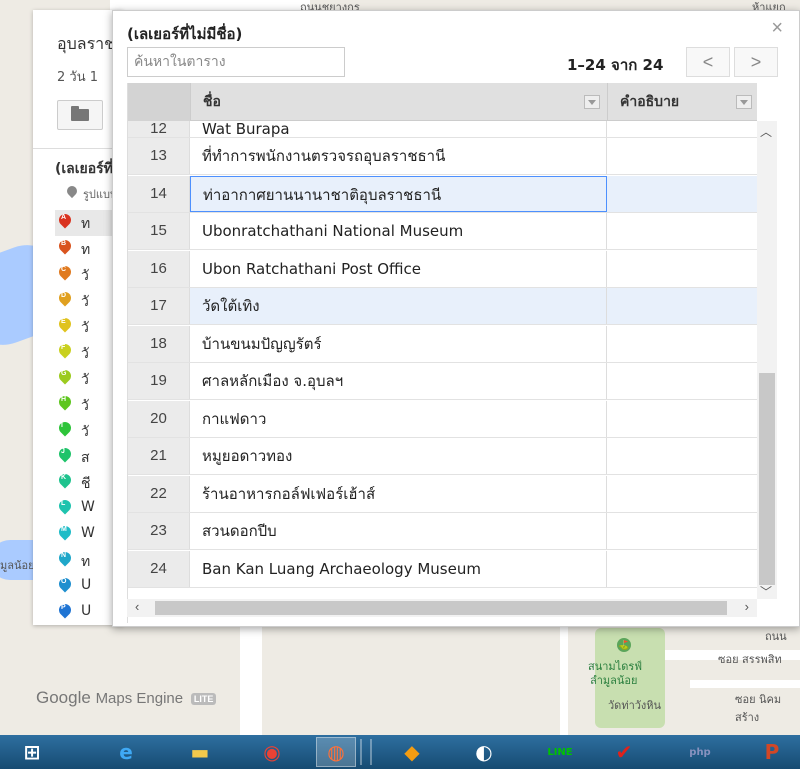 The width and height of the screenshot is (800, 769). What do you see at coordinates (624, 645) in the screenshot?
I see `park-icon: ⛳` at bounding box center [624, 645].